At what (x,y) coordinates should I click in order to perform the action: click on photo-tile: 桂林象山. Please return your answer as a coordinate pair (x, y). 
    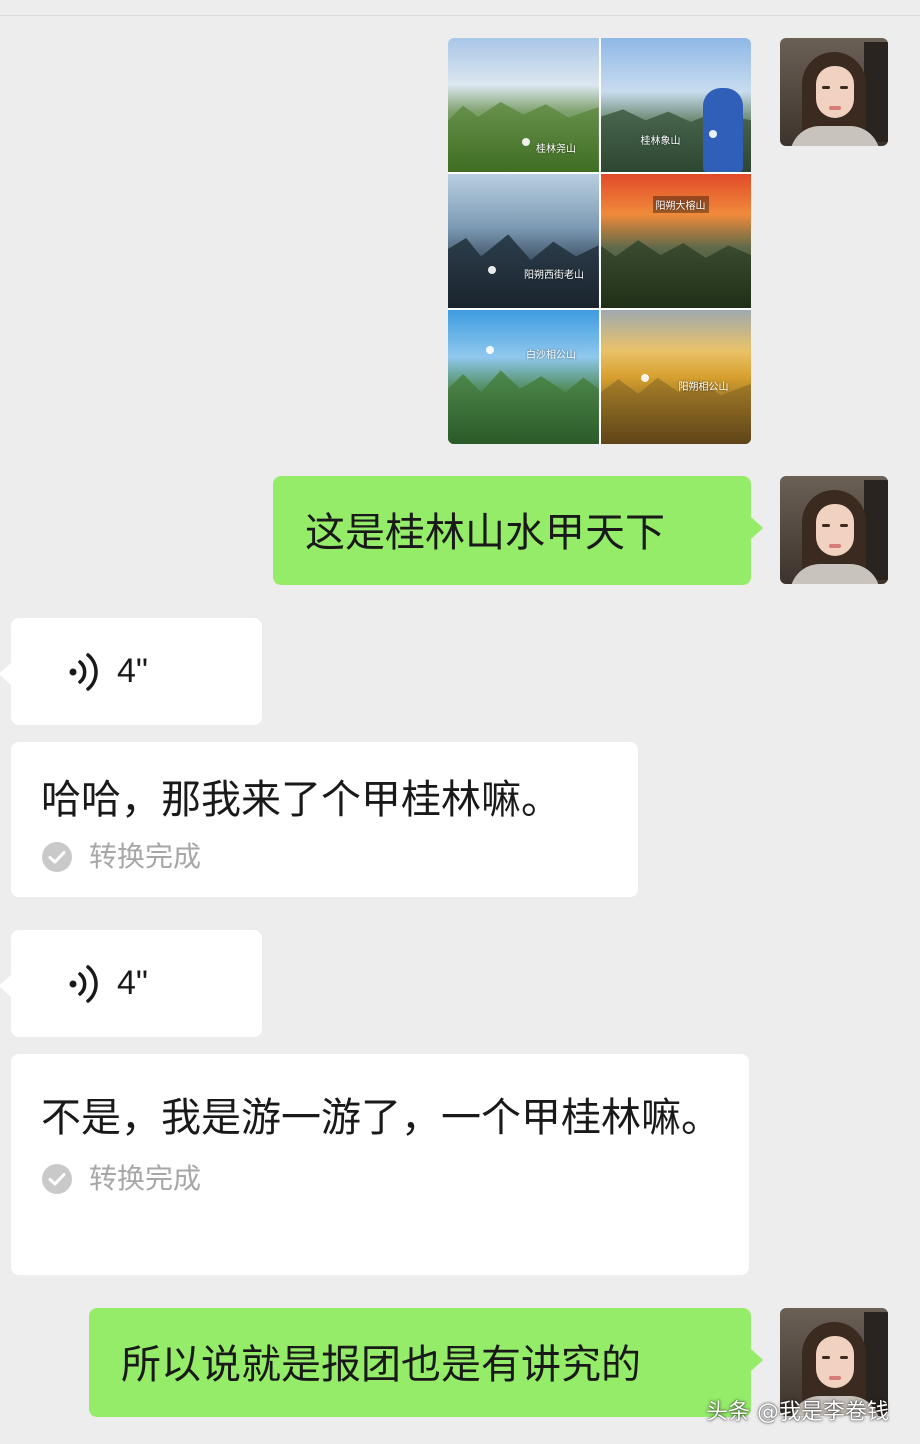
    Looking at the image, I should click on (675, 105).